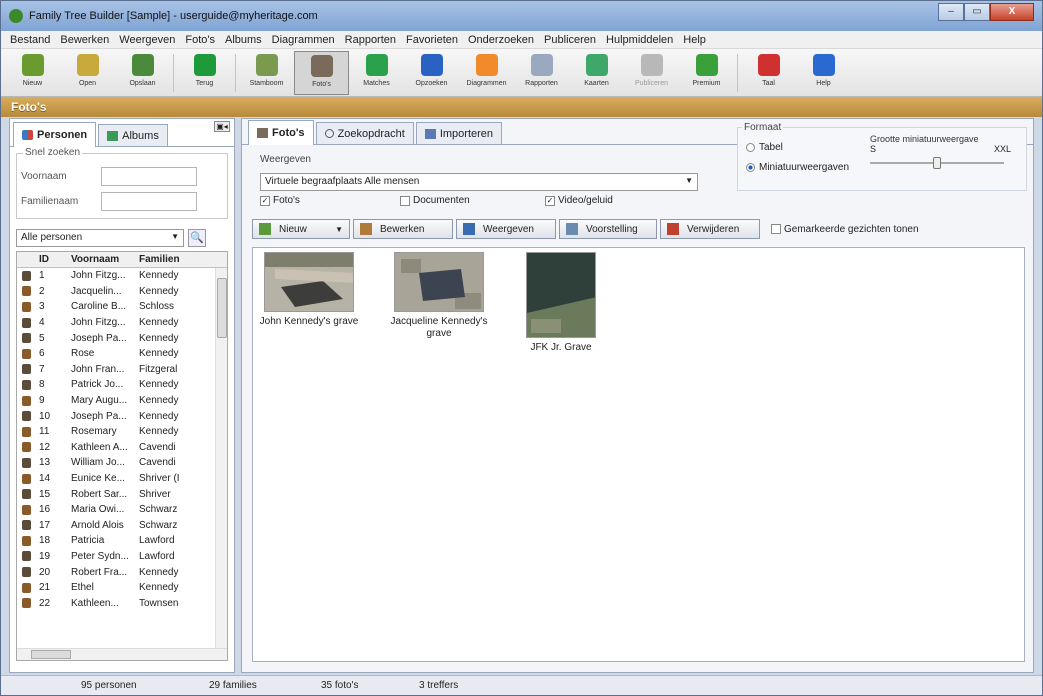  I want to click on table-radio: Tabel, so click(764, 147).